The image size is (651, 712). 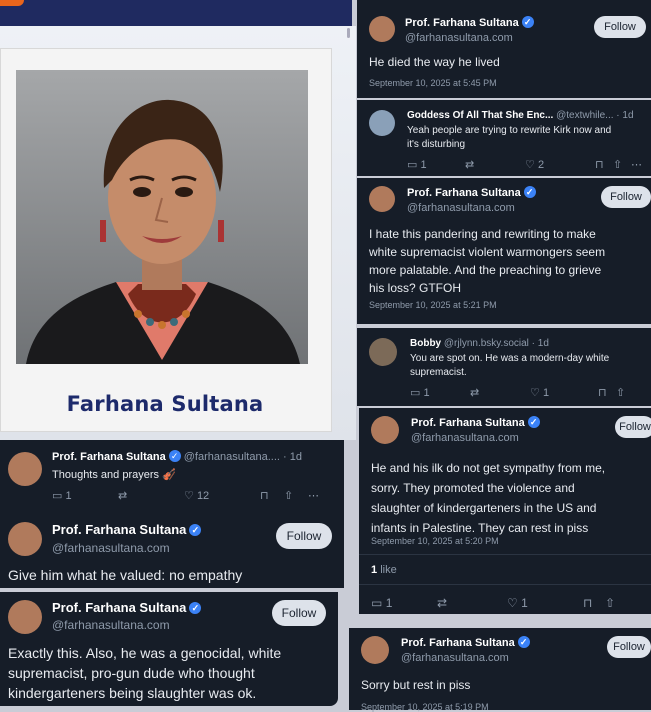 I want to click on author-handle: @rjlynn.bsky.social, so click(x=486, y=343).